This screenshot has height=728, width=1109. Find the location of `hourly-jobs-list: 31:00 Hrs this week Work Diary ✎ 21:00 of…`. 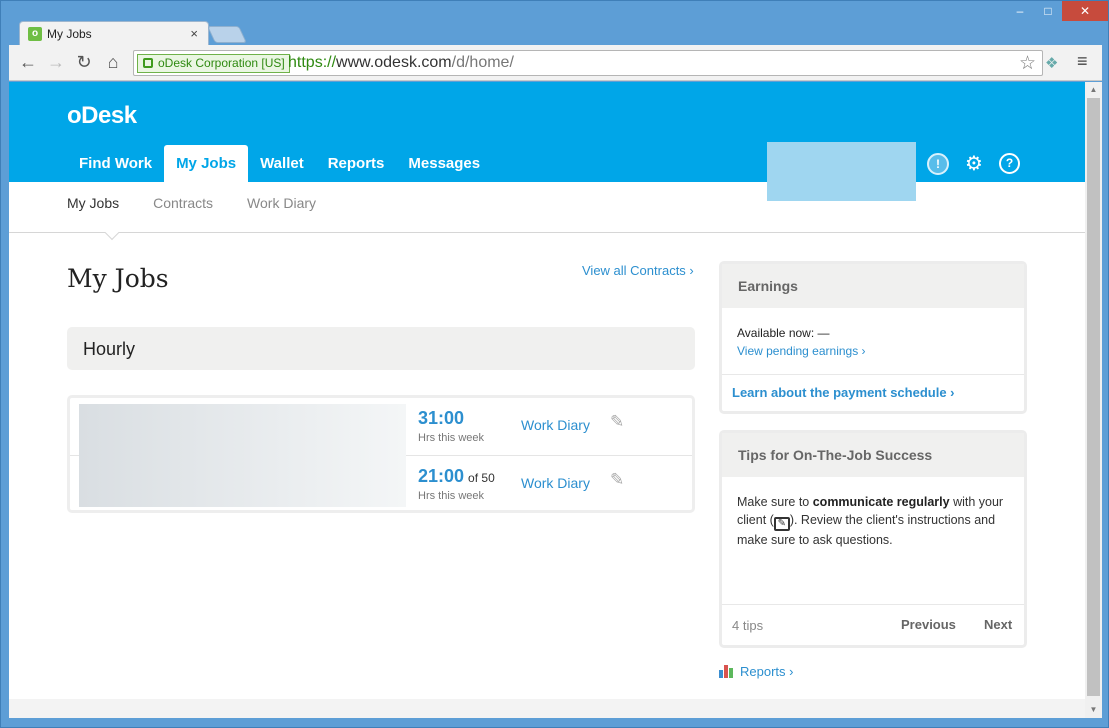

hourly-jobs-list: 31:00 Hrs this week Work Diary ✎ 21:00 of… is located at coordinates (381, 454).